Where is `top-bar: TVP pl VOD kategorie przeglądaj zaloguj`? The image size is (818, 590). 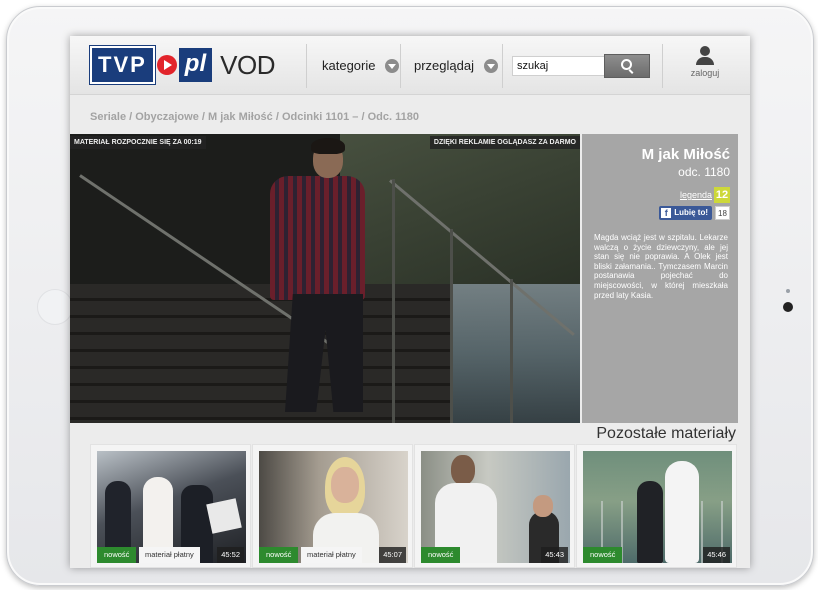 top-bar: TVP pl VOD kategorie przeglądaj zaloguj is located at coordinates (410, 65).